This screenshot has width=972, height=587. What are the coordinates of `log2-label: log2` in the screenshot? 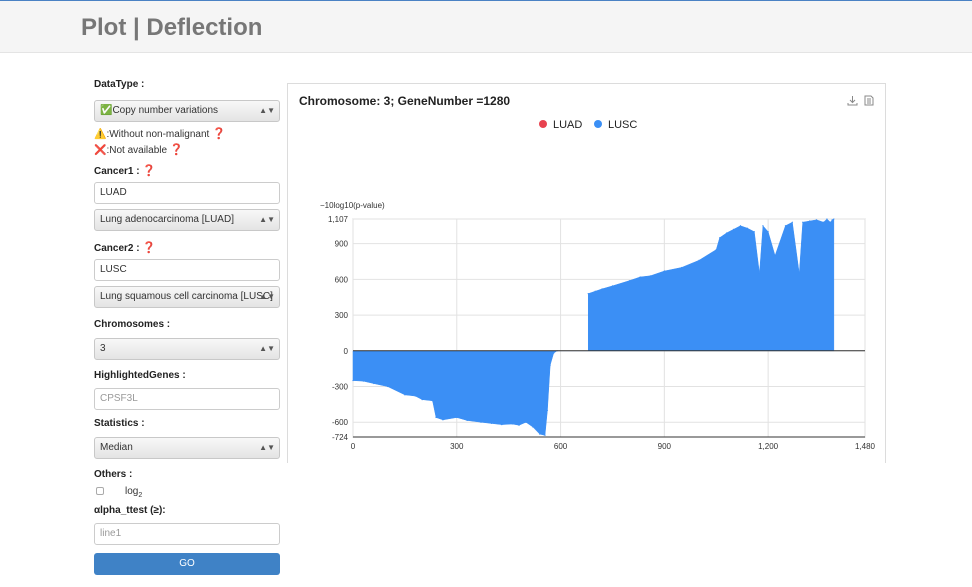 It's located at (133, 492).